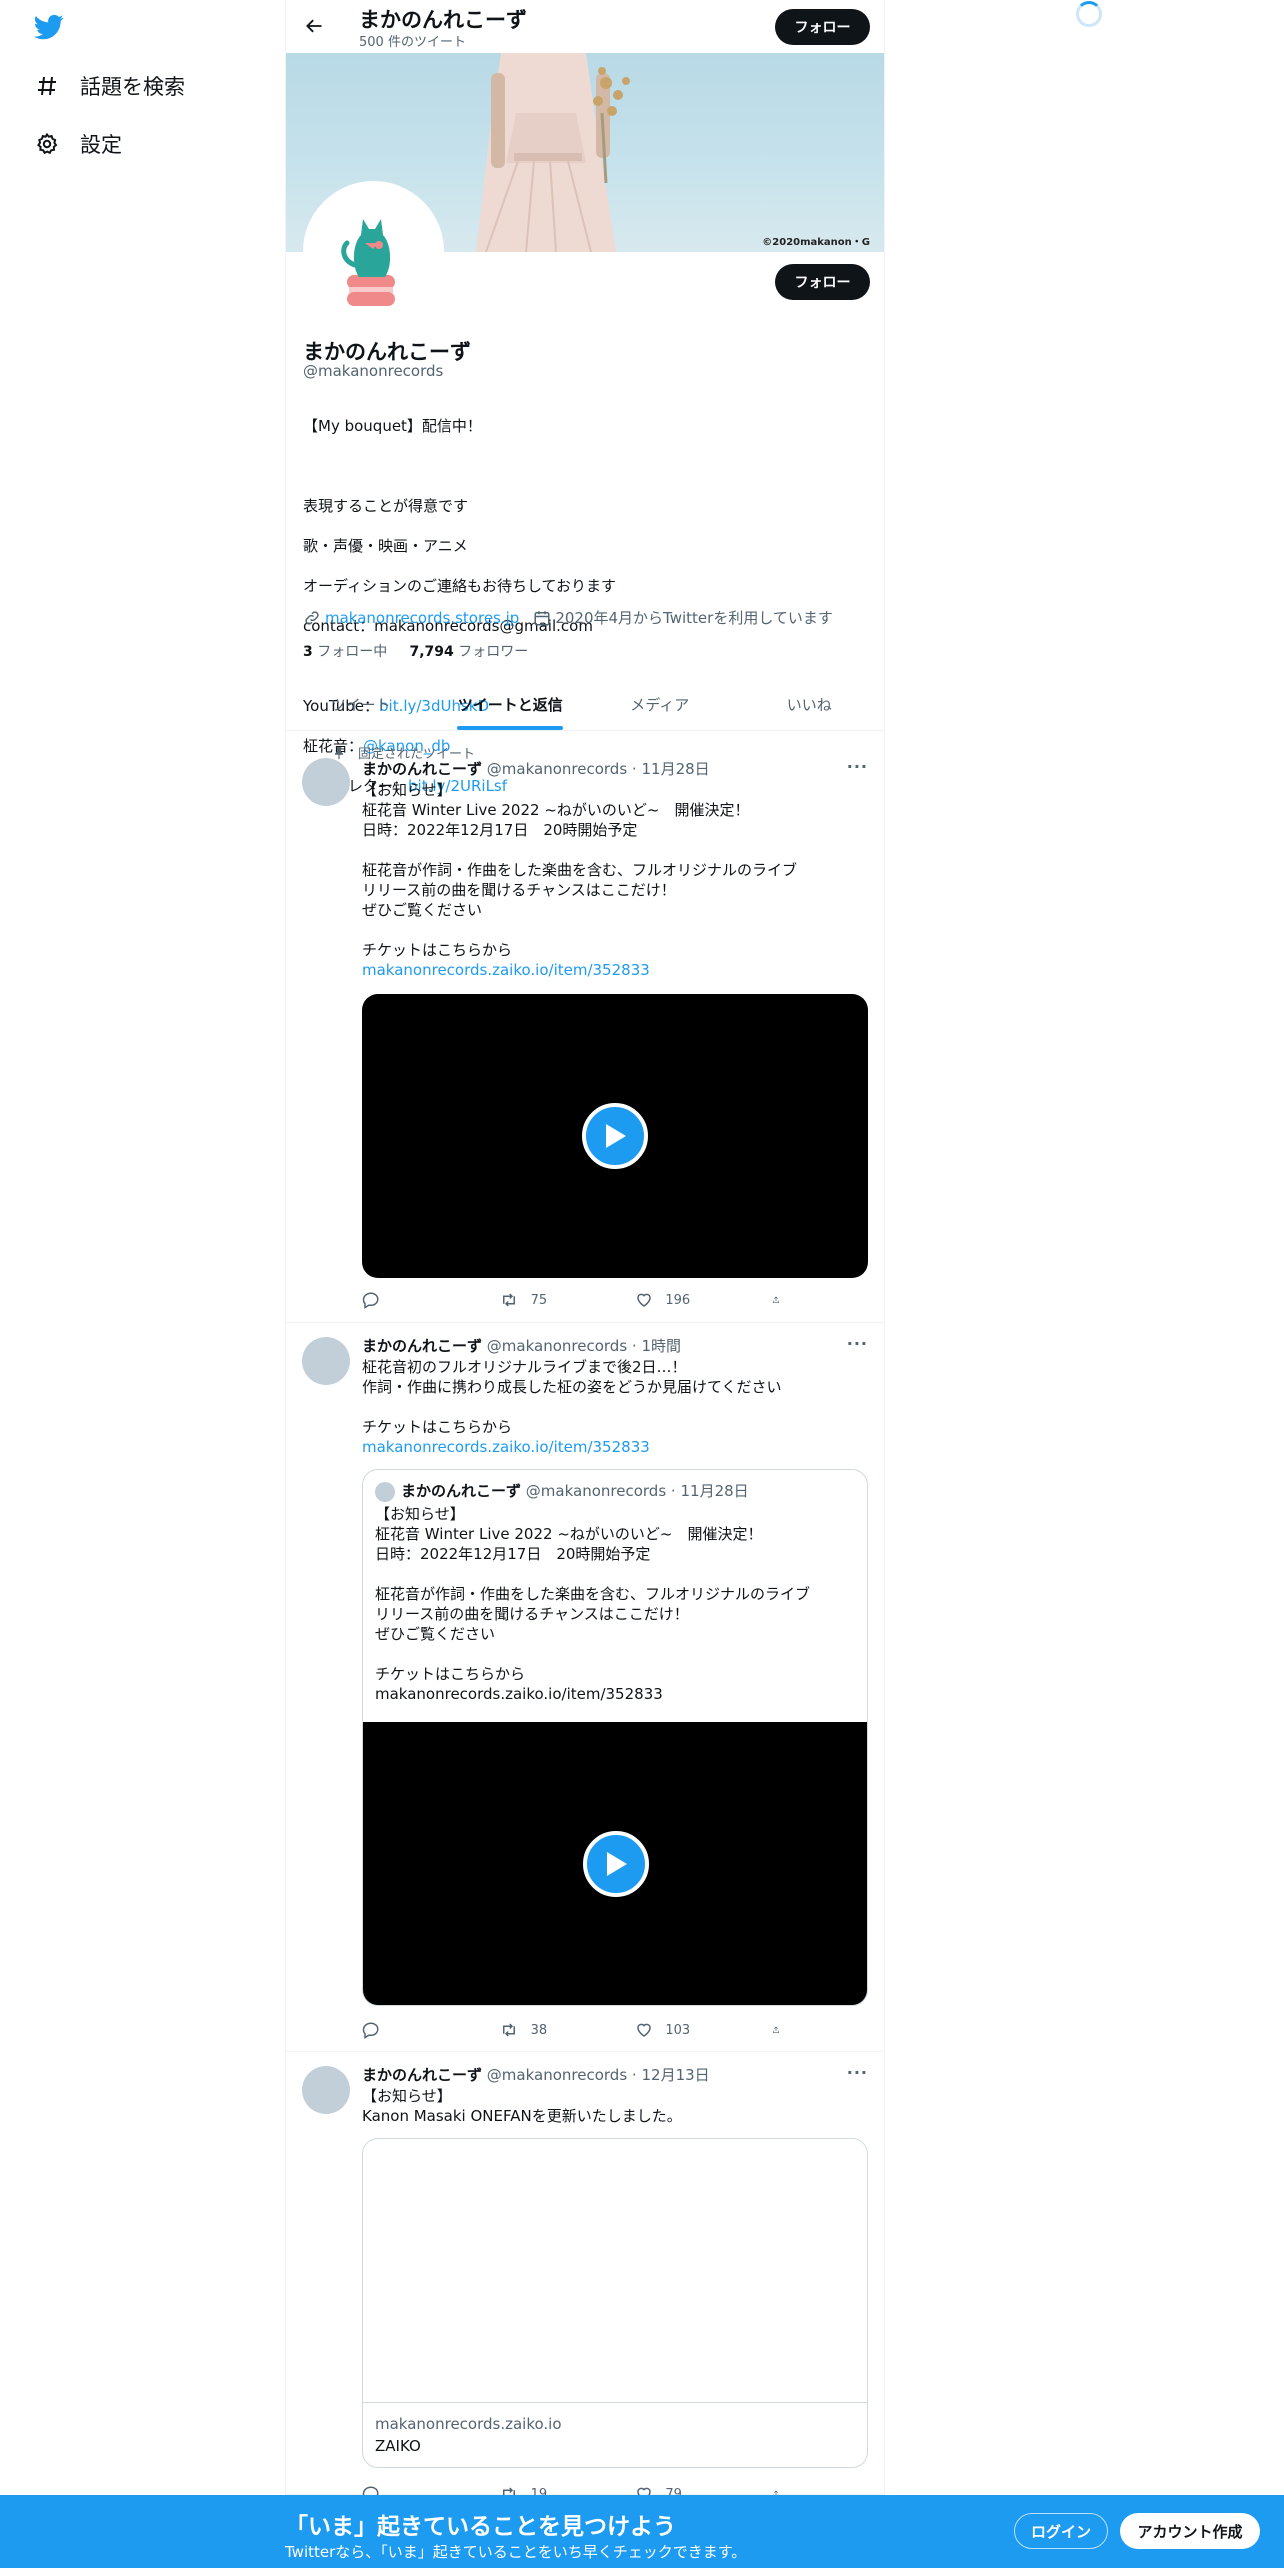 This screenshot has width=1284, height=2568. I want to click on followers-link: 7,794 フォロワー, so click(468, 652).